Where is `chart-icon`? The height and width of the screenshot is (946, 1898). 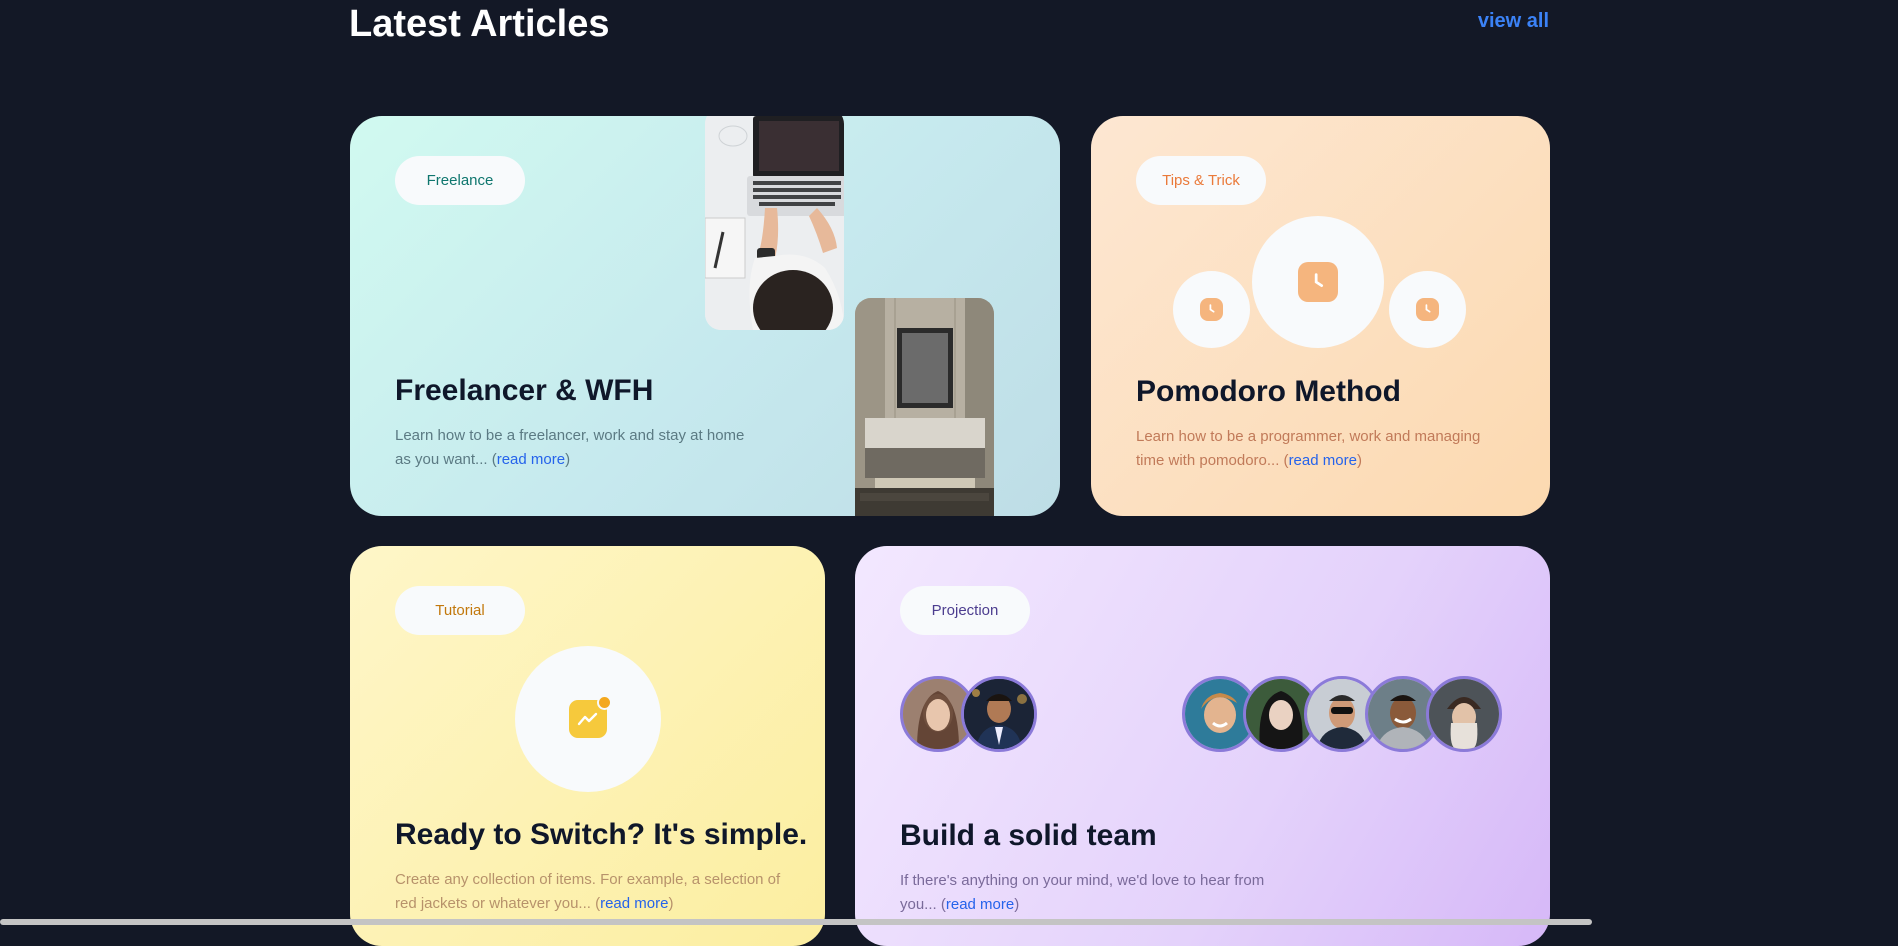 chart-icon is located at coordinates (590, 716).